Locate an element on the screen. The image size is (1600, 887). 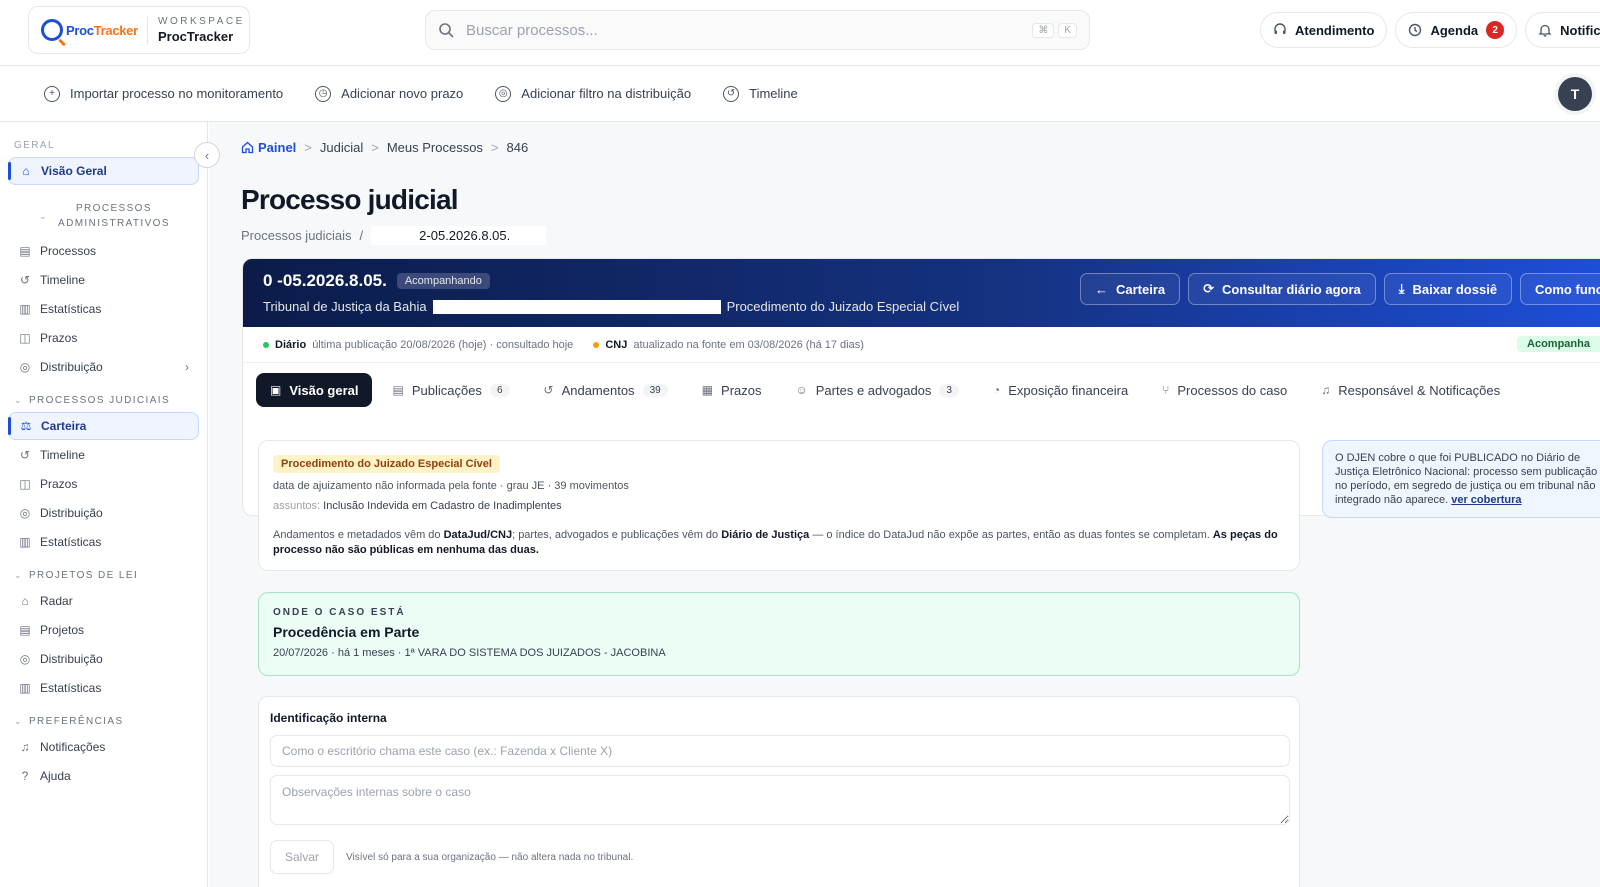
tab-partes-advogados: ☺ Partes e advogados 3 is located at coordinates (877, 390).